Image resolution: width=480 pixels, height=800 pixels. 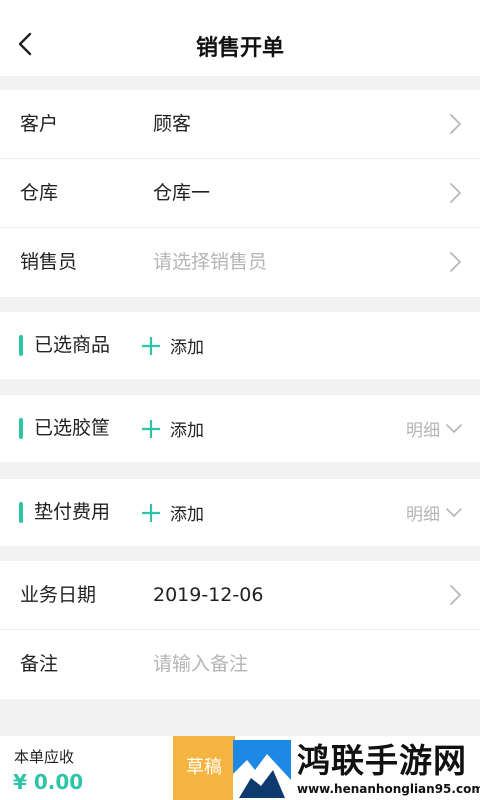 I want to click on add-goods-label: 添加, so click(x=187, y=348).